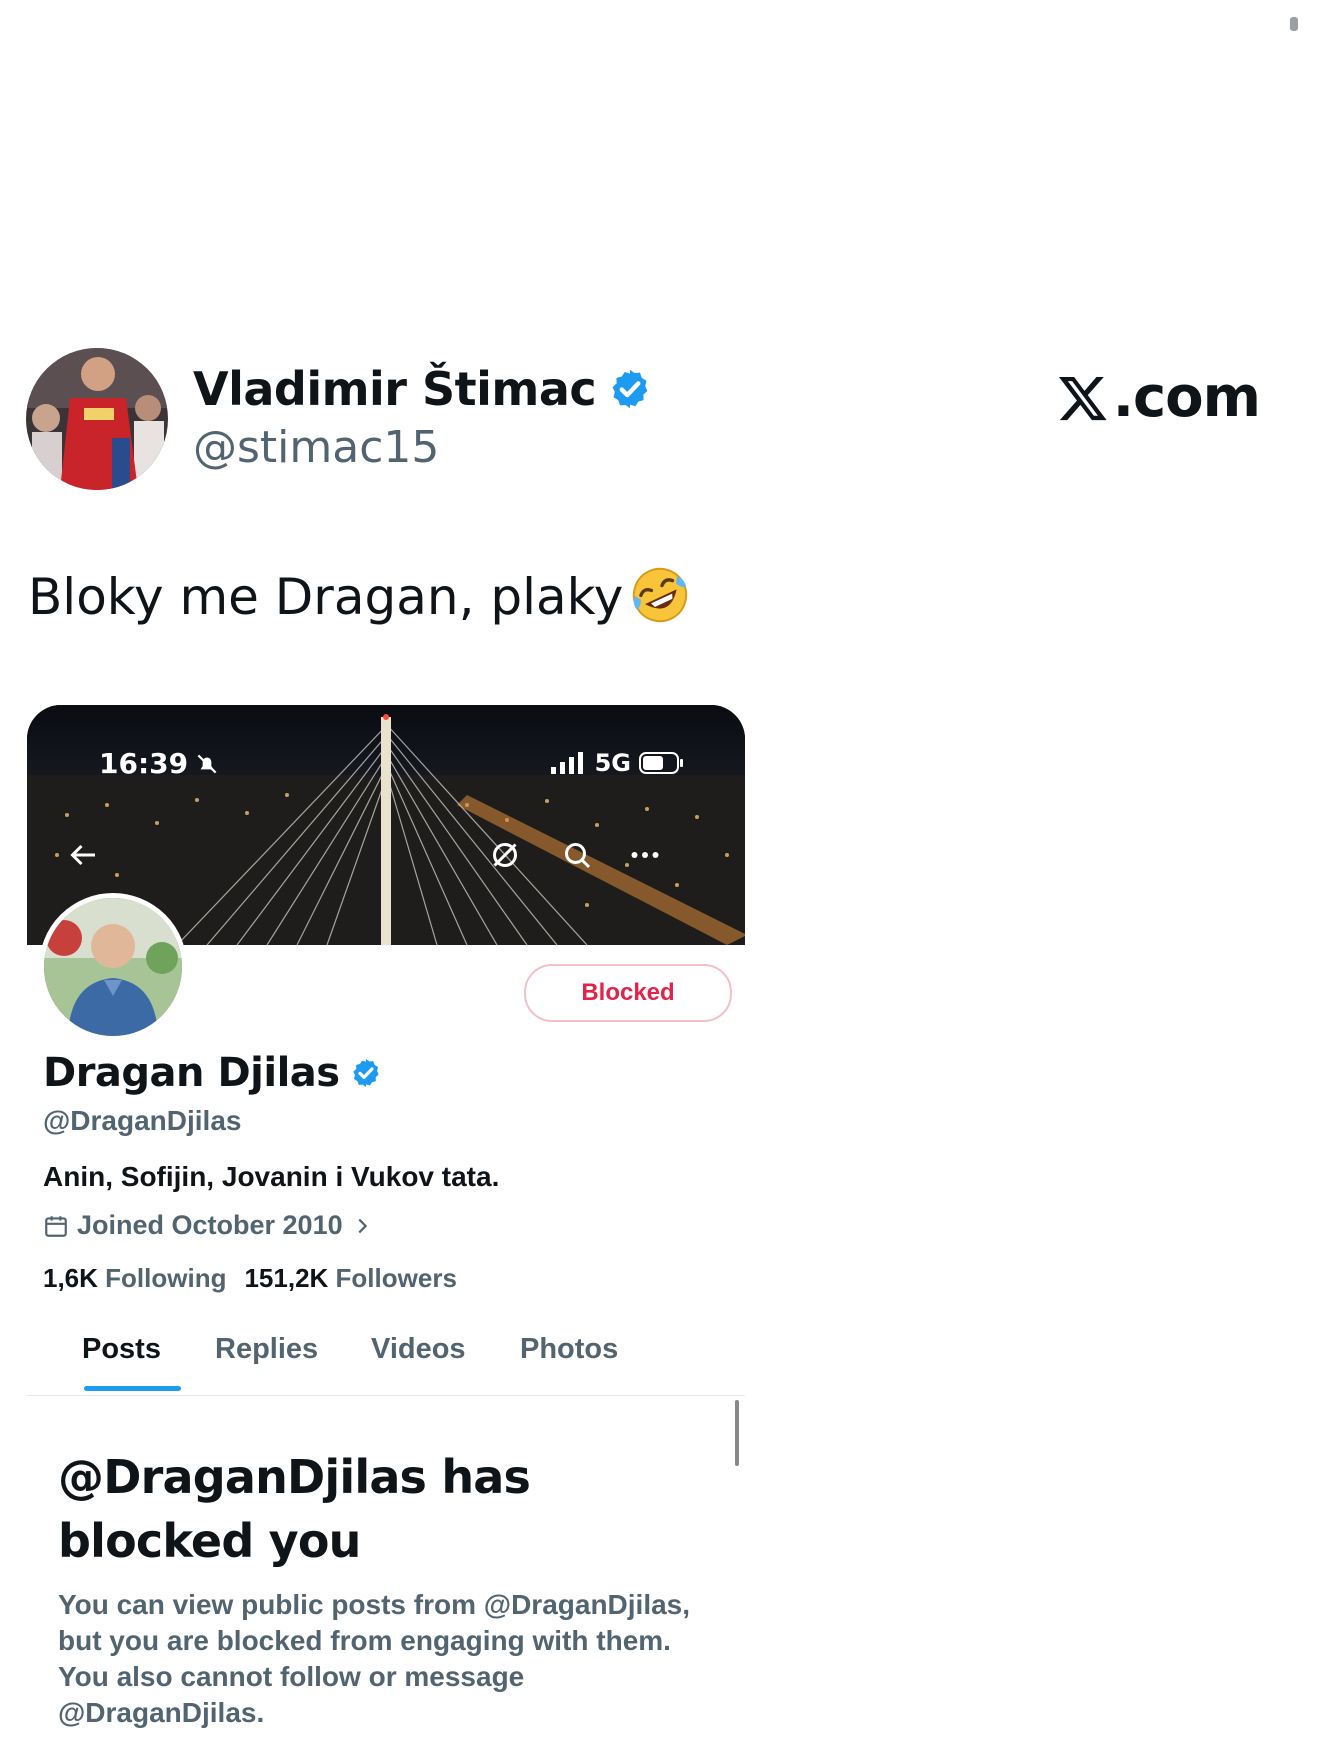 The width and height of the screenshot is (1320, 1758). What do you see at coordinates (271, 1176) in the screenshot?
I see `profile-bio: Anin, Sofijin, Jovanin i Vukov tata.` at bounding box center [271, 1176].